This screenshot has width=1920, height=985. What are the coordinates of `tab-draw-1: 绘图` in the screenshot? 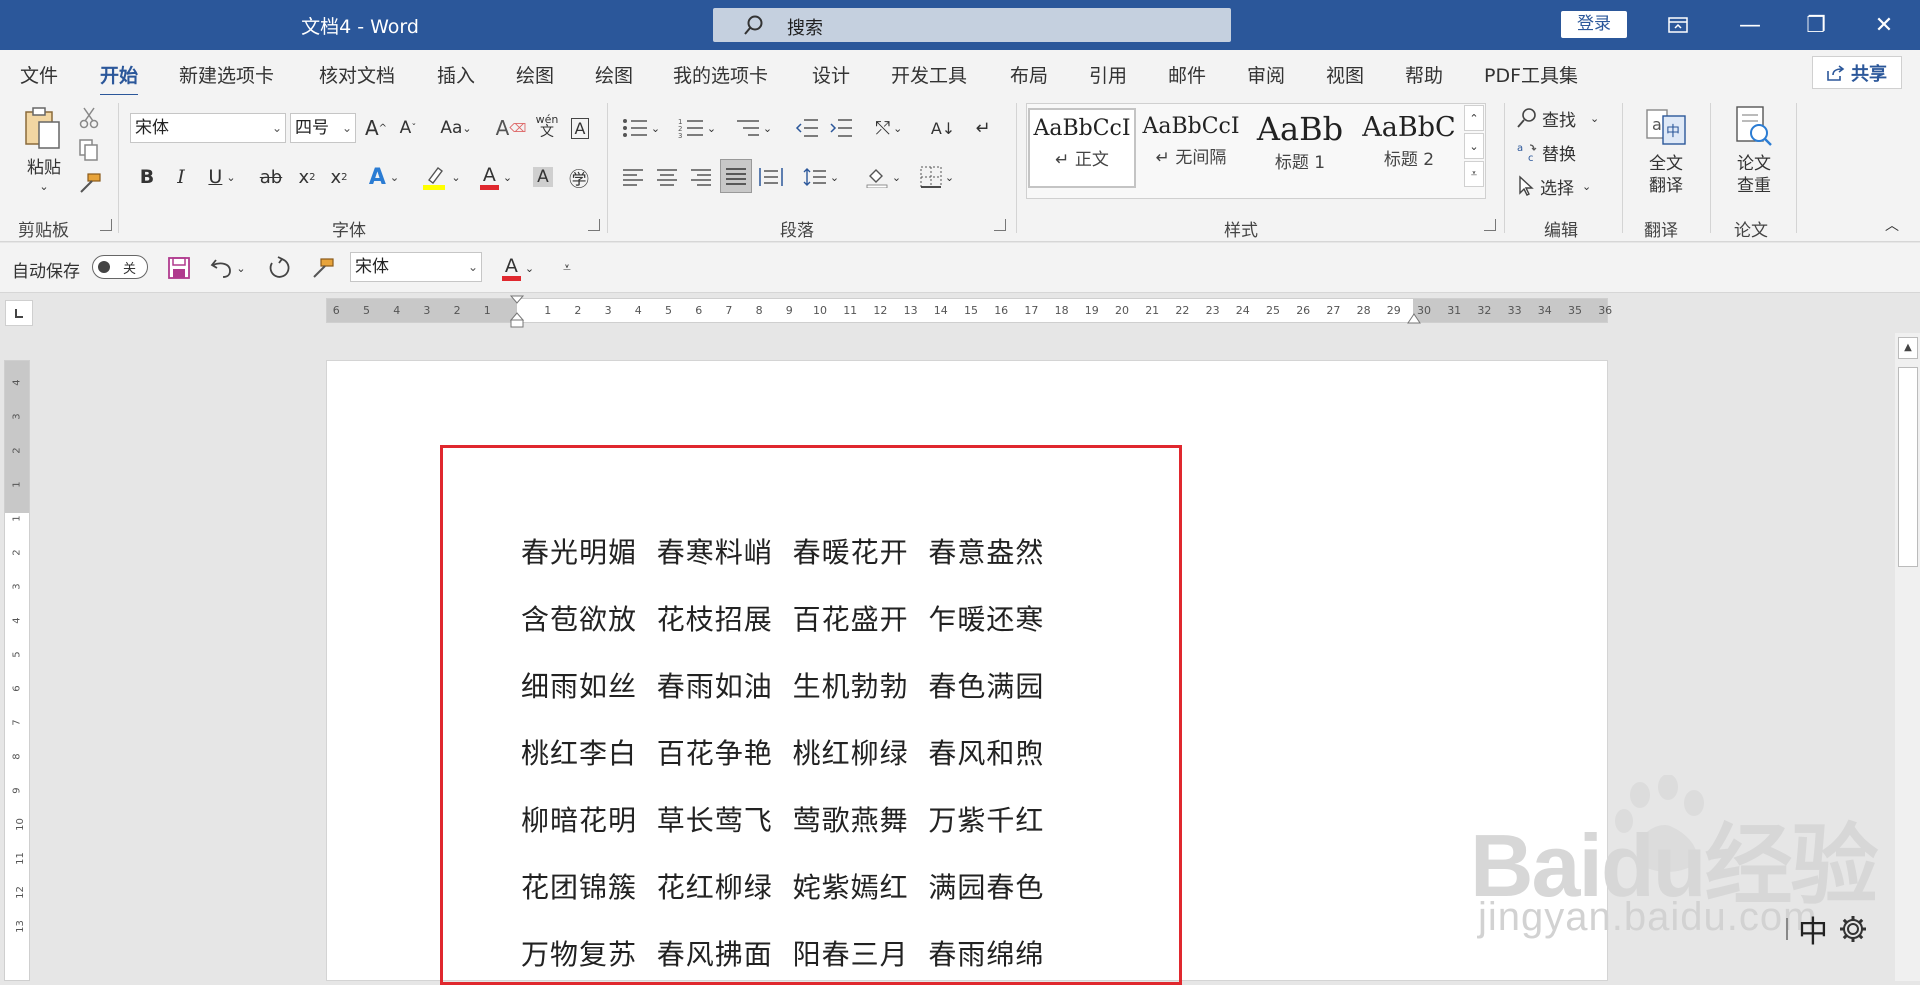 It's located at (535, 74).